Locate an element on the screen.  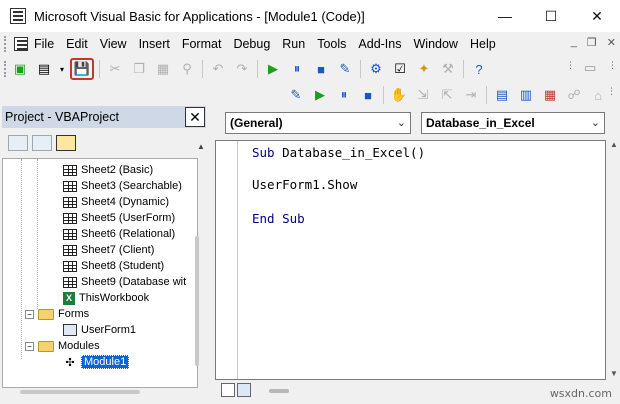
tree-item-sheet7: Sheet7 (Client) is located at coordinates (108, 250).